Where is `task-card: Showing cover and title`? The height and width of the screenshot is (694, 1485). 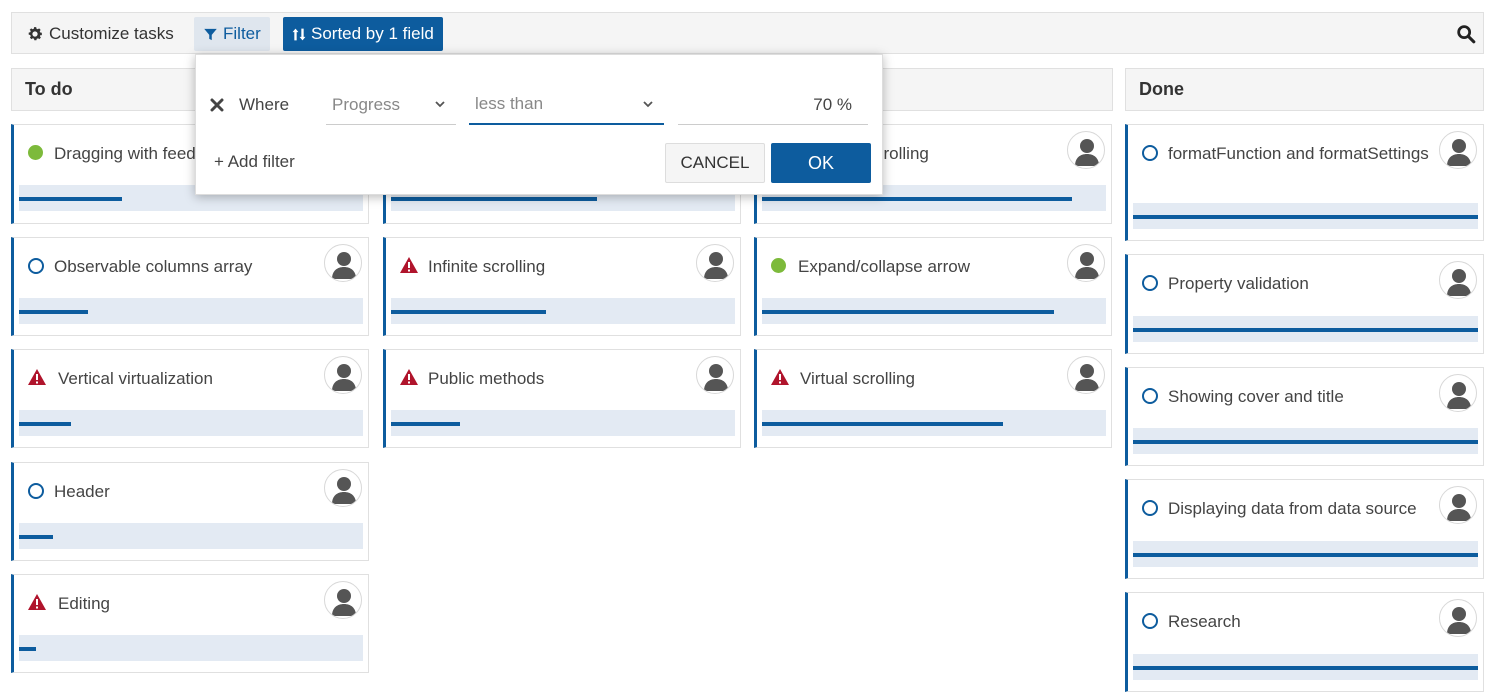 task-card: Showing cover and title is located at coordinates (1304, 416).